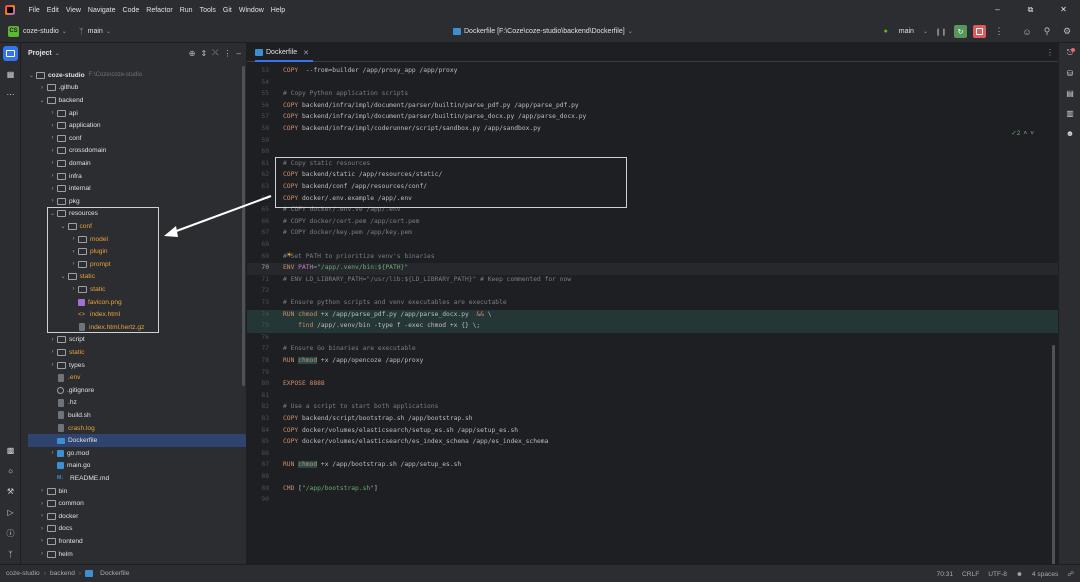 Image resolution: width=1080 pixels, height=582 pixels. What do you see at coordinates (258, 348) in the screenshot?
I see `line-number: 77` at bounding box center [258, 348].